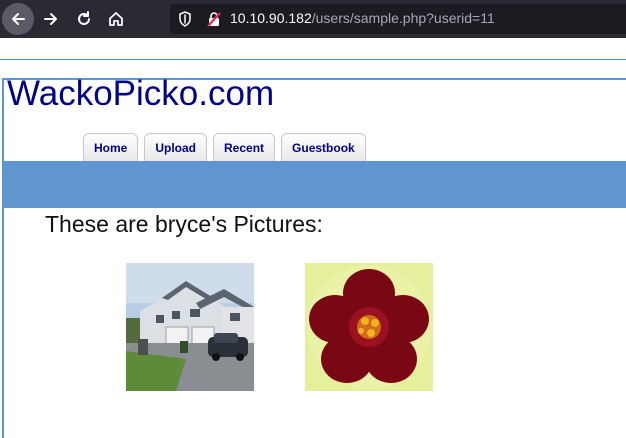 This screenshot has height=438, width=626. I want to click on forward-button, so click(51, 19).